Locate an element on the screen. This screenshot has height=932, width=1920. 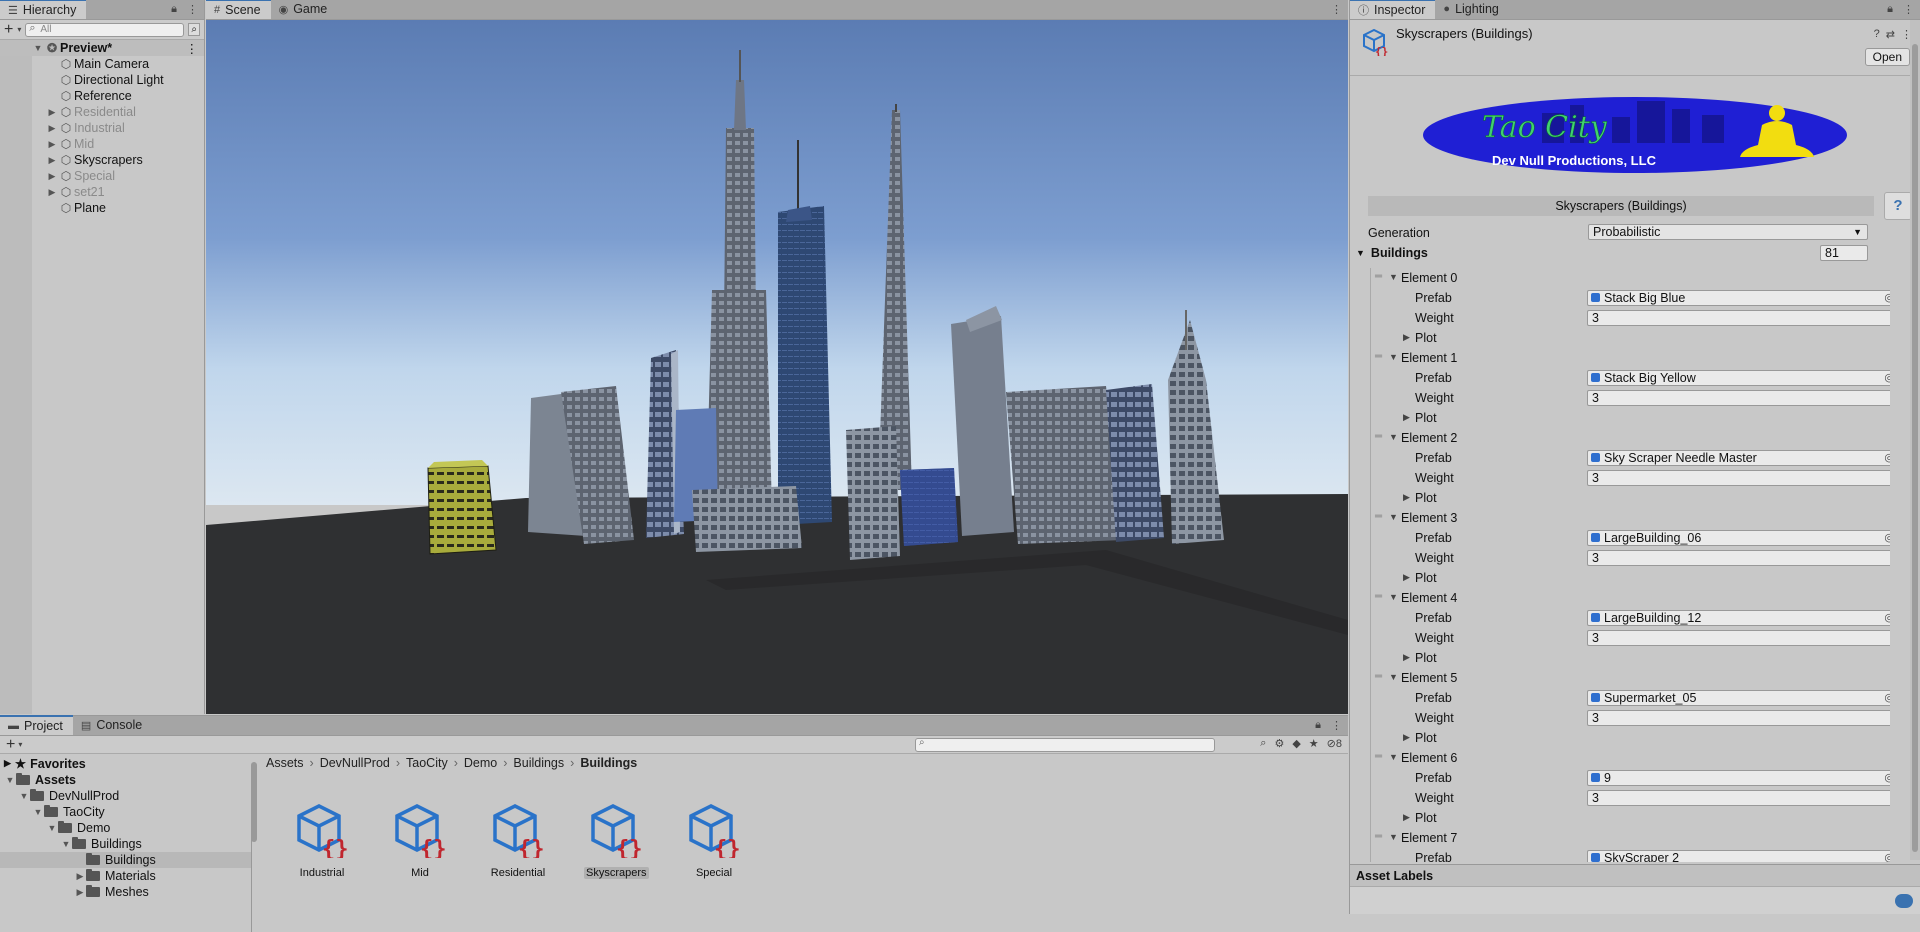
tree-scrollbar is located at coordinates (254, 836).